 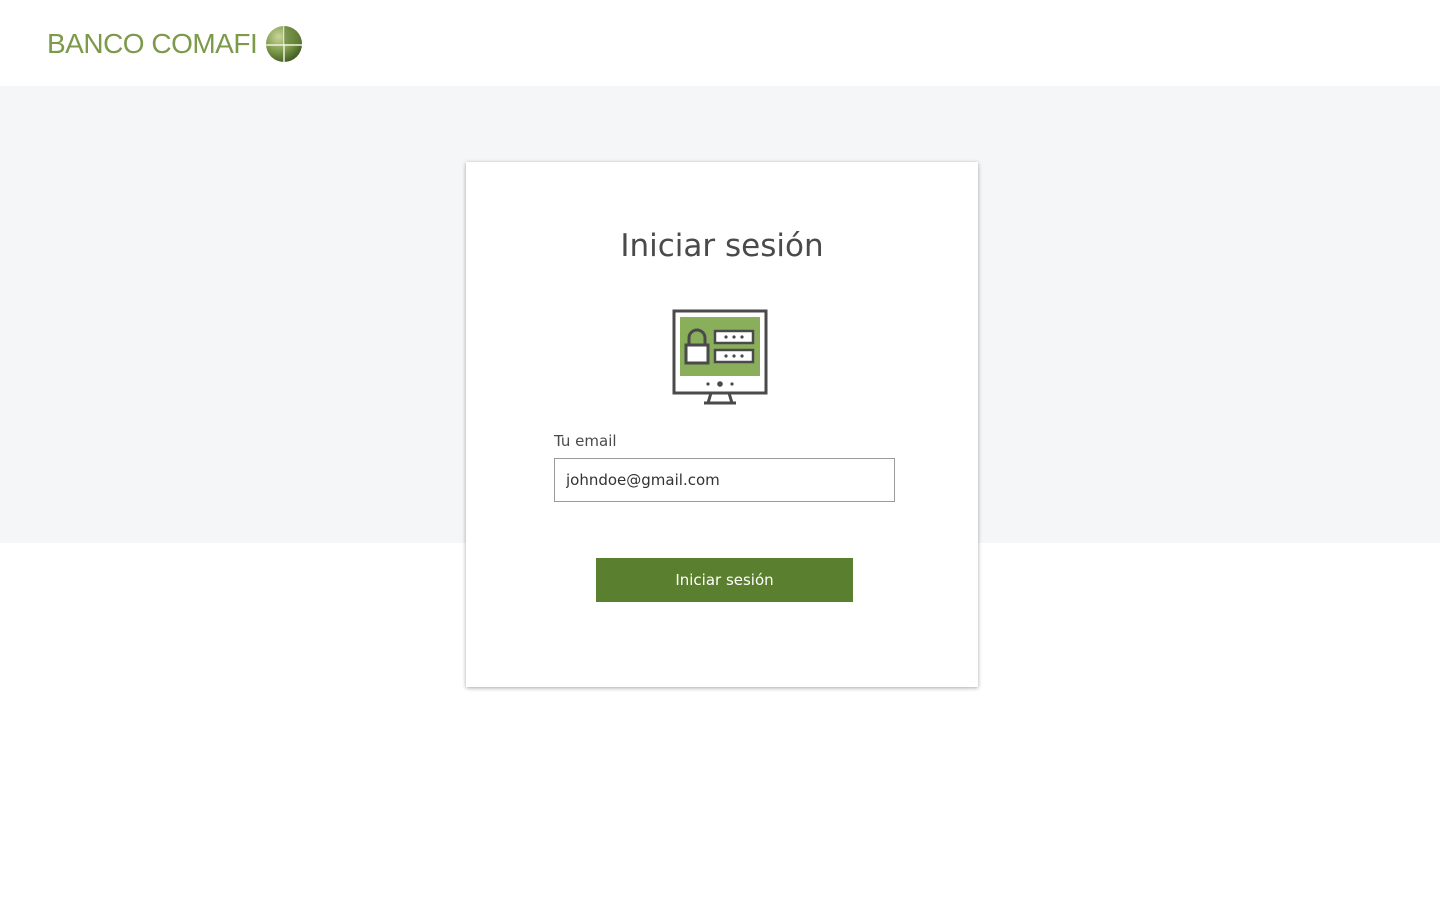 I want to click on page-title: Iniciar sesión, so click(x=722, y=246).